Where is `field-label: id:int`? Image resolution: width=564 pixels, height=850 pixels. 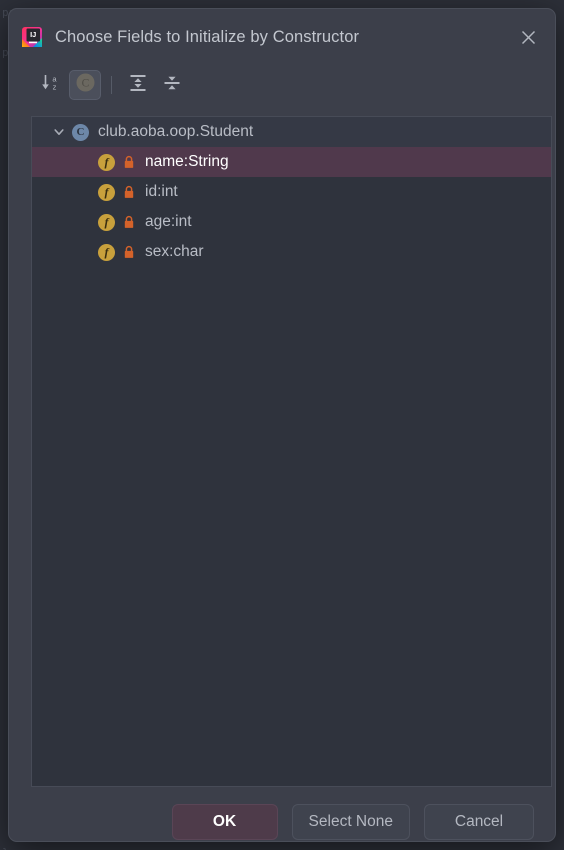 field-label: id:int is located at coordinates (161, 191).